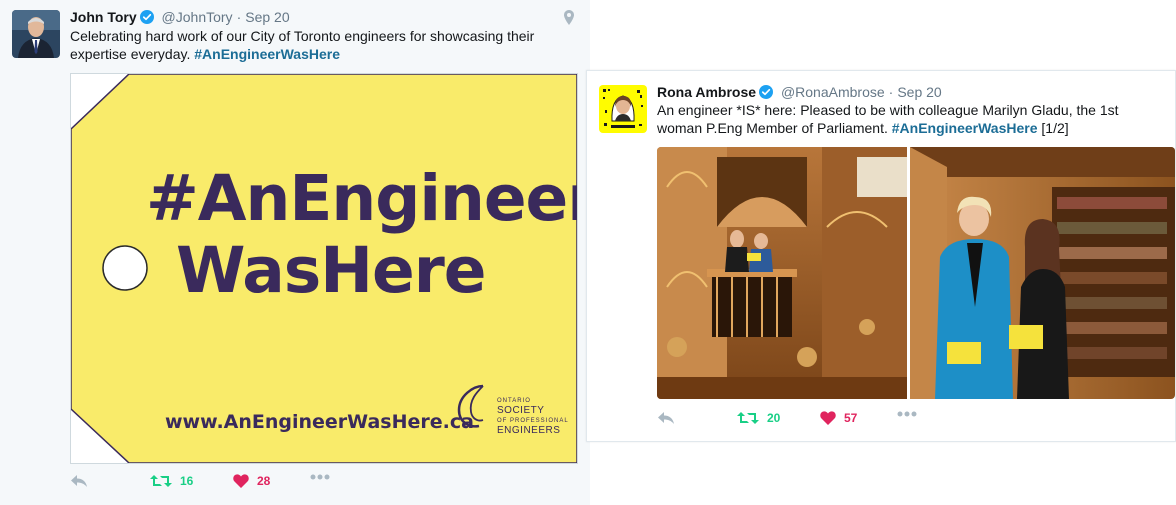 The image size is (1176, 505). Describe the element at coordinates (264, 481) in the screenshot. I see `like-count: 28` at that location.